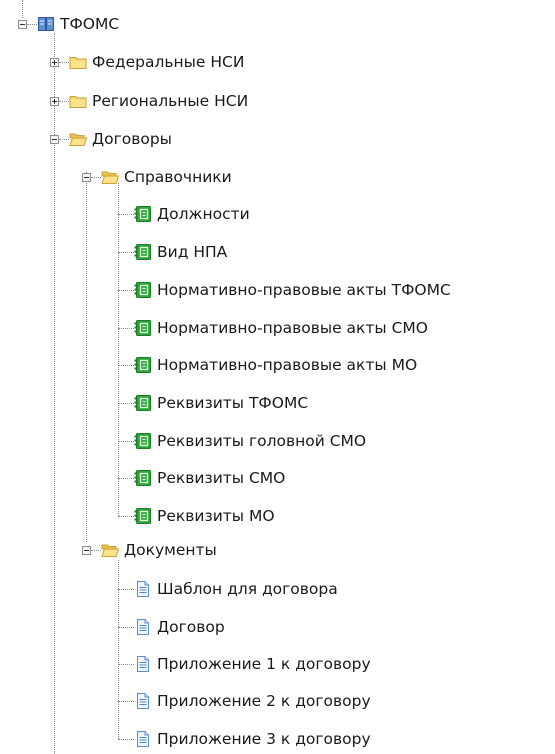 Image resolution: width=555 pixels, height=754 pixels. What do you see at coordinates (168, 62) in the screenshot?
I see `tree-node-label: Федеральные НСИ` at bounding box center [168, 62].